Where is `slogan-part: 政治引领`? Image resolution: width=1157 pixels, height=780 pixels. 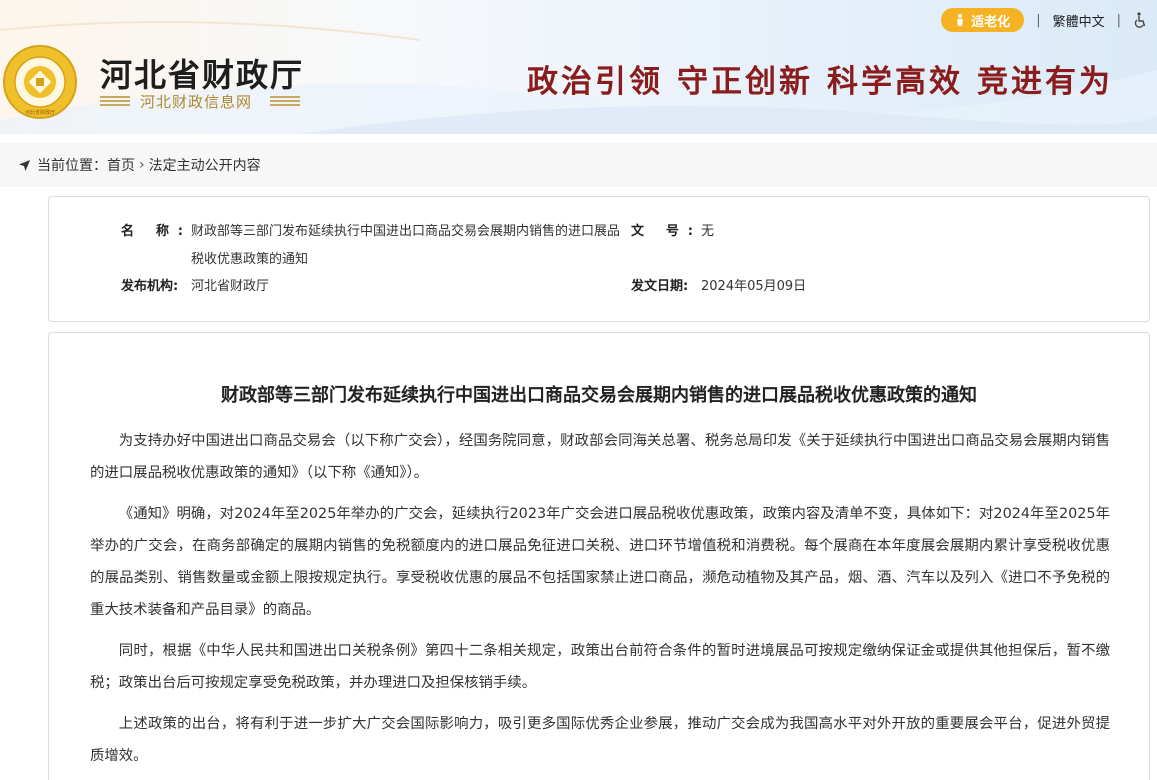
slogan-part: 政治引领 is located at coordinates (595, 82).